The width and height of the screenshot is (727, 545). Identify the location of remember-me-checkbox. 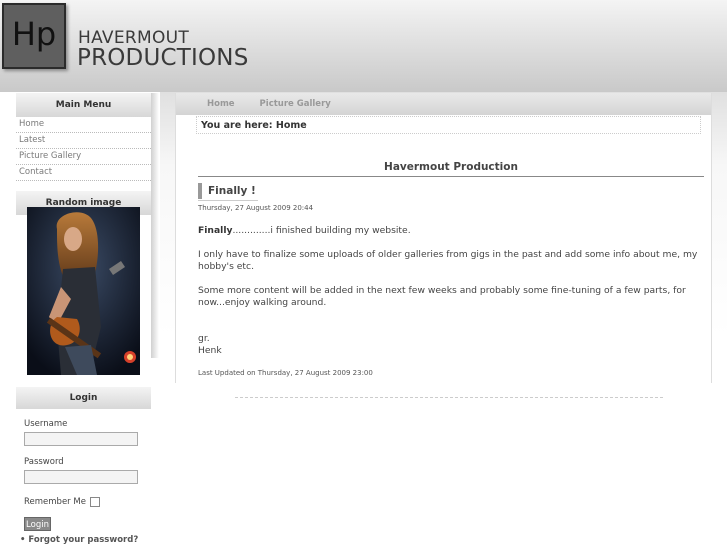
(95, 502).